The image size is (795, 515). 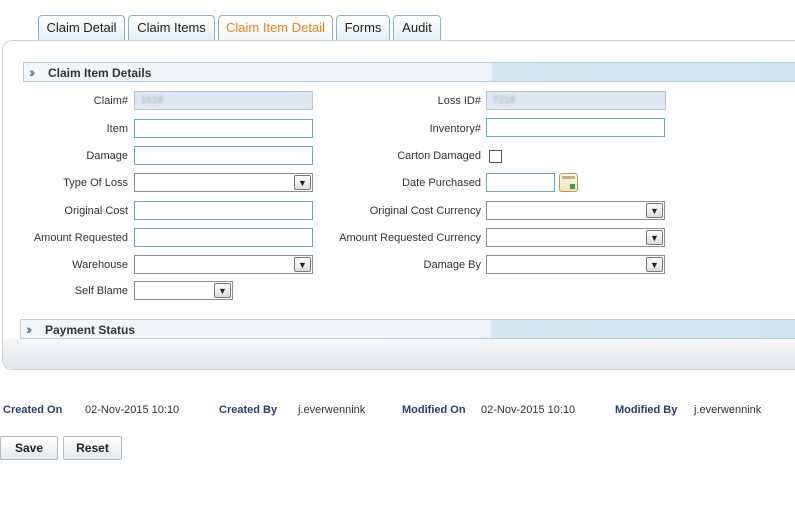 I want to click on reset-button: Reset, so click(x=92, y=448).